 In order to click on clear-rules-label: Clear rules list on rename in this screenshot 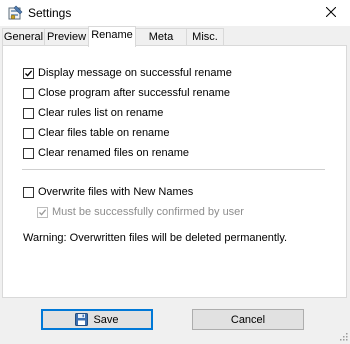, I will do `click(101, 113)`.